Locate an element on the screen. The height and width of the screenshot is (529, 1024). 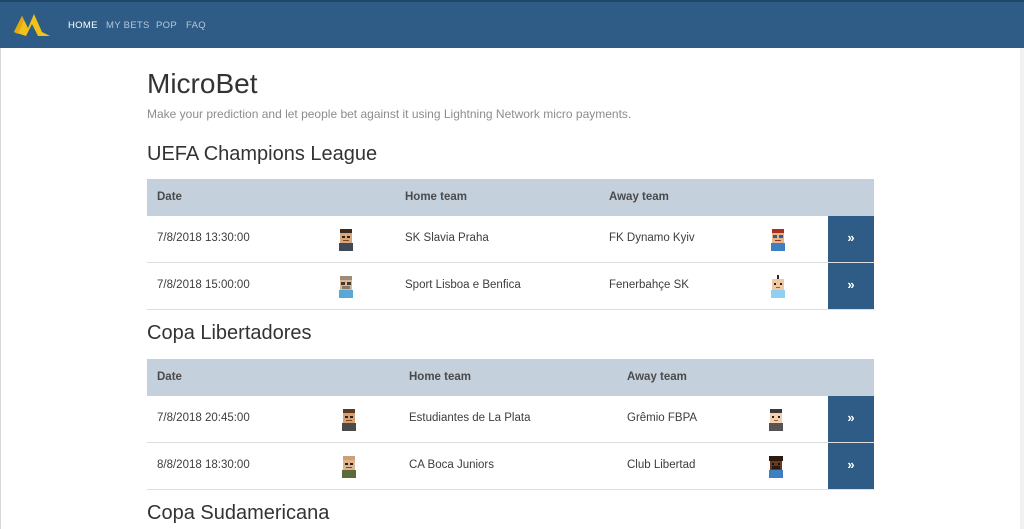
right-scroll-gutter is located at coordinates (1022, 288).